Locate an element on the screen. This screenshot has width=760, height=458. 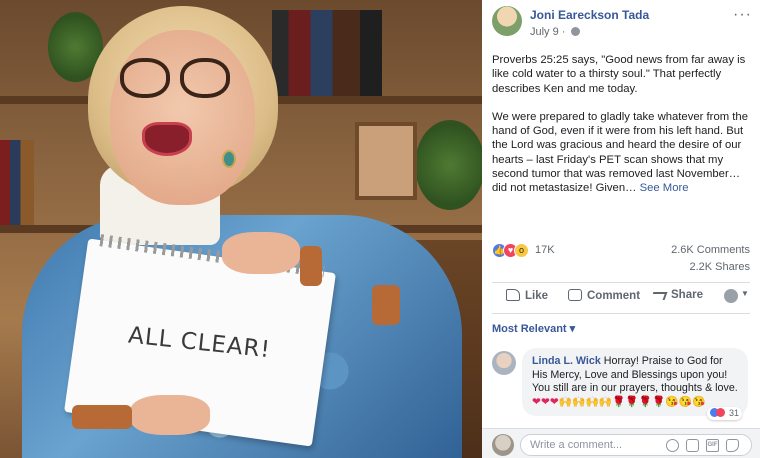
comments-sort-dropdown: Most Relevant ▾ is located at coordinates (533, 328).